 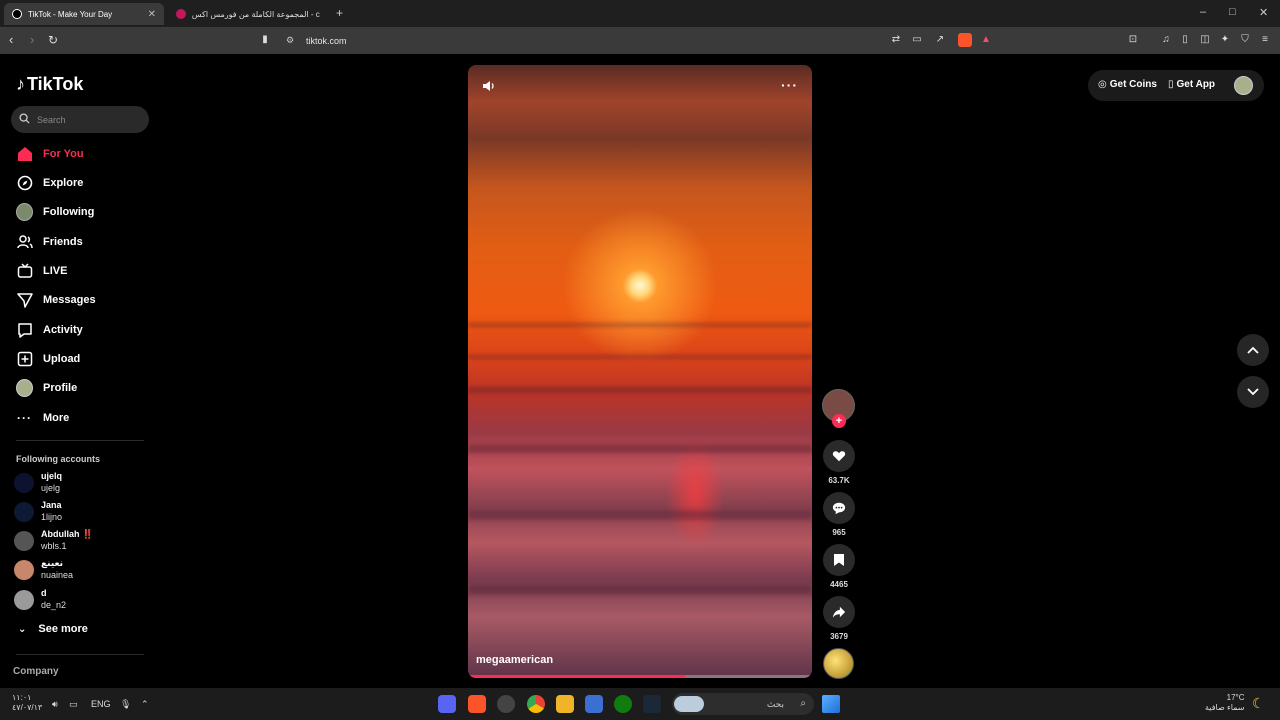 I want to click on close-tab-icon: ✕, so click(x=152, y=14).